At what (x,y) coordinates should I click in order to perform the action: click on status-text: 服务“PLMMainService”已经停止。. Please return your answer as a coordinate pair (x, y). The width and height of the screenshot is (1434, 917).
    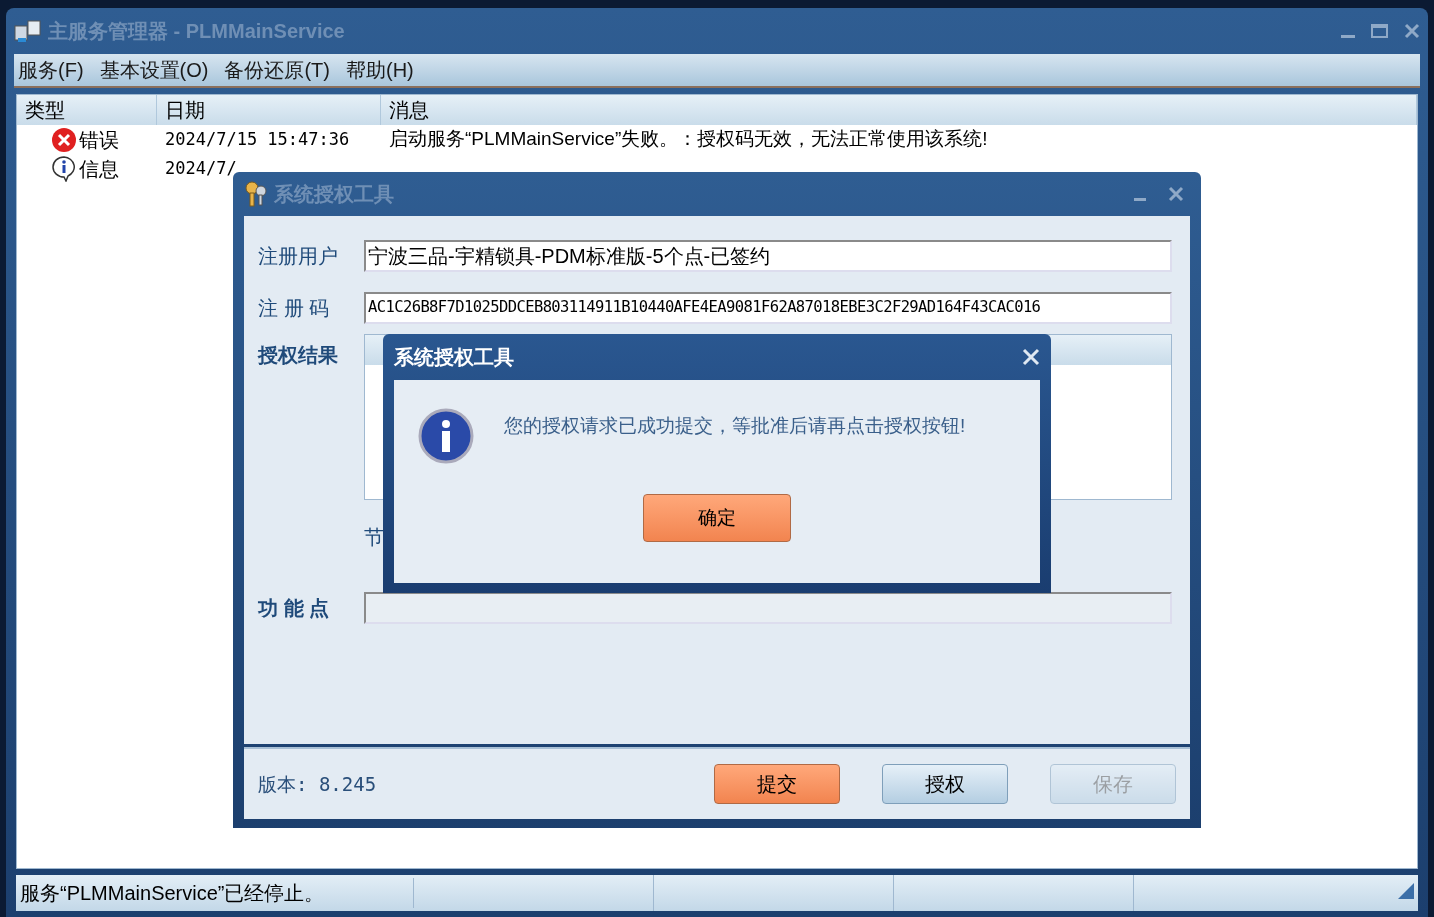
    Looking at the image, I should click on (215, 893).